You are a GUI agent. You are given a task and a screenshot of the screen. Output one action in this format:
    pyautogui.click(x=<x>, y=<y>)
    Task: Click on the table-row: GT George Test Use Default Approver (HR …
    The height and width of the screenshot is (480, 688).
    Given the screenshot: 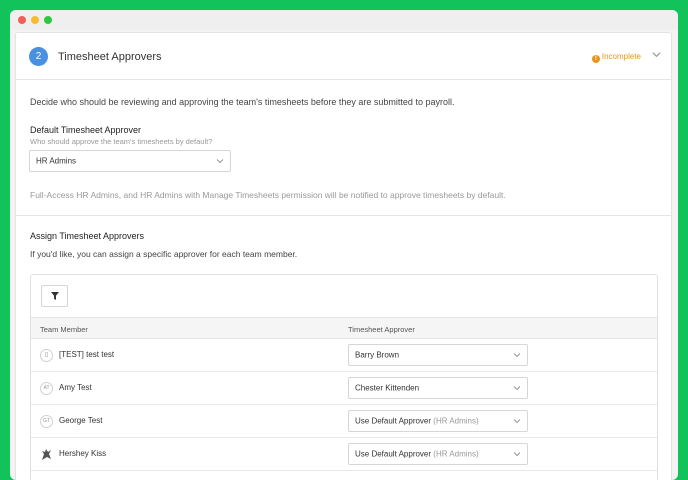 What is the action you would take?
    pyautogui.click(x=344, y=421)
    